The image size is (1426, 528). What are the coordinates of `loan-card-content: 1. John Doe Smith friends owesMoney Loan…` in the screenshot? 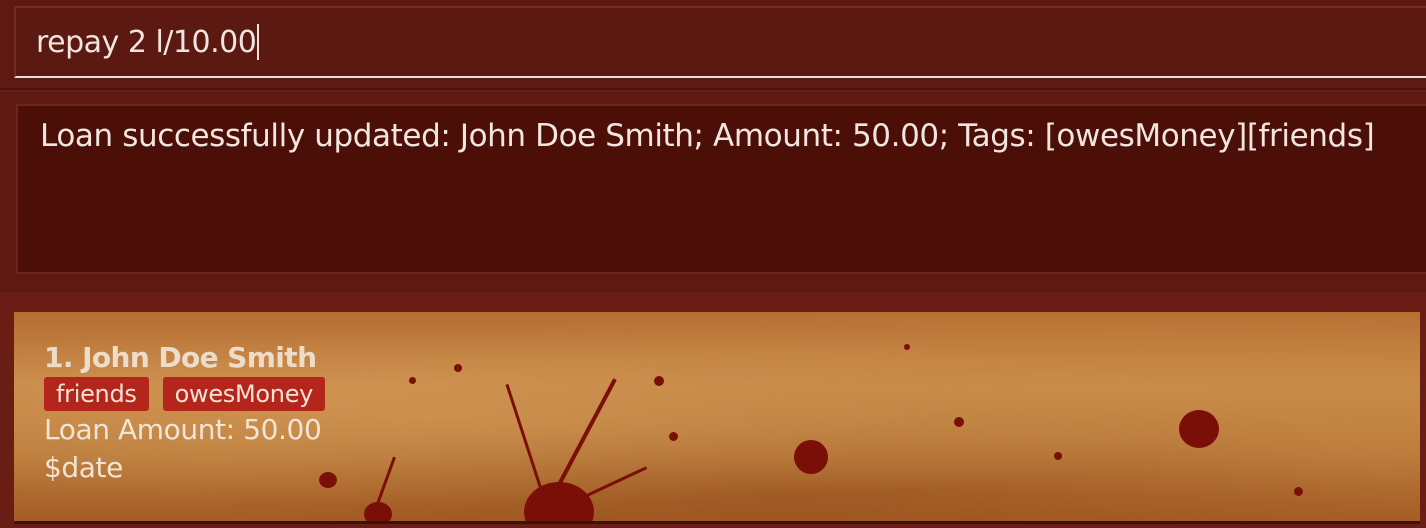 It's located at (185, 413).